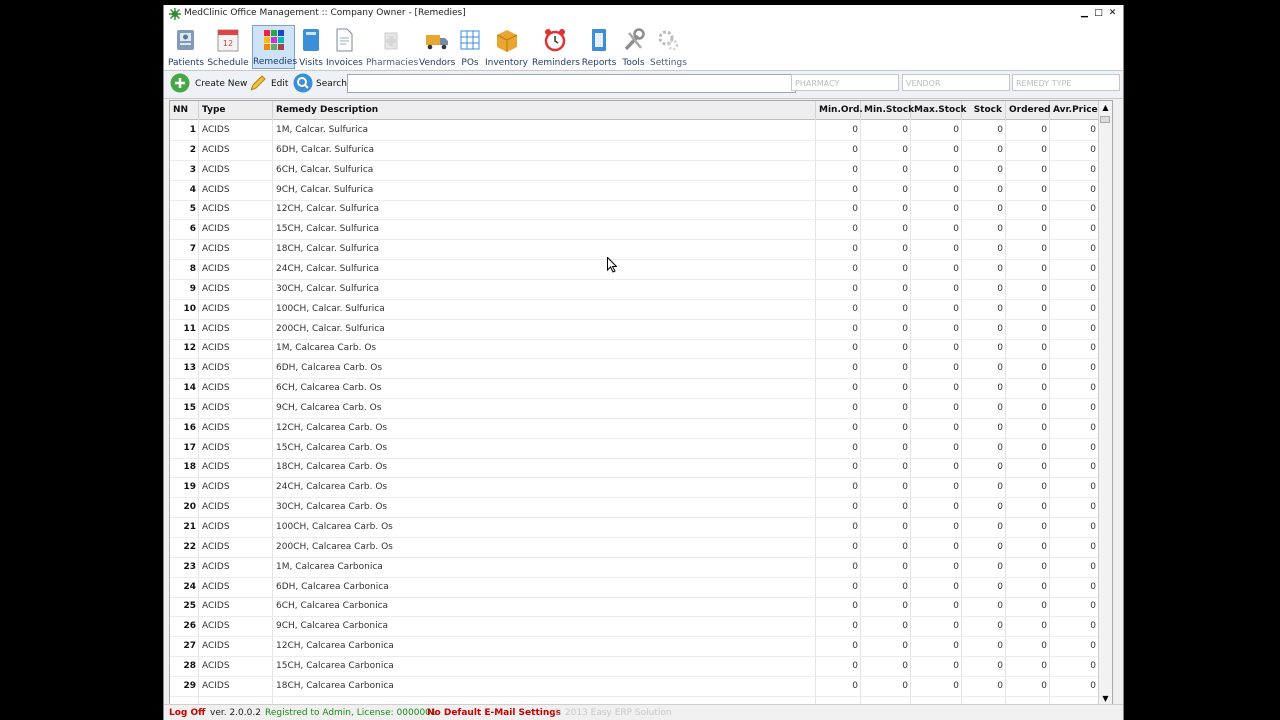 The width and height of the screenshot is (1280, 720). What do you see at coordinates (1105, 119) in the screenshot?
I see `scroll-thumb` at bounding box center [1105, 119].